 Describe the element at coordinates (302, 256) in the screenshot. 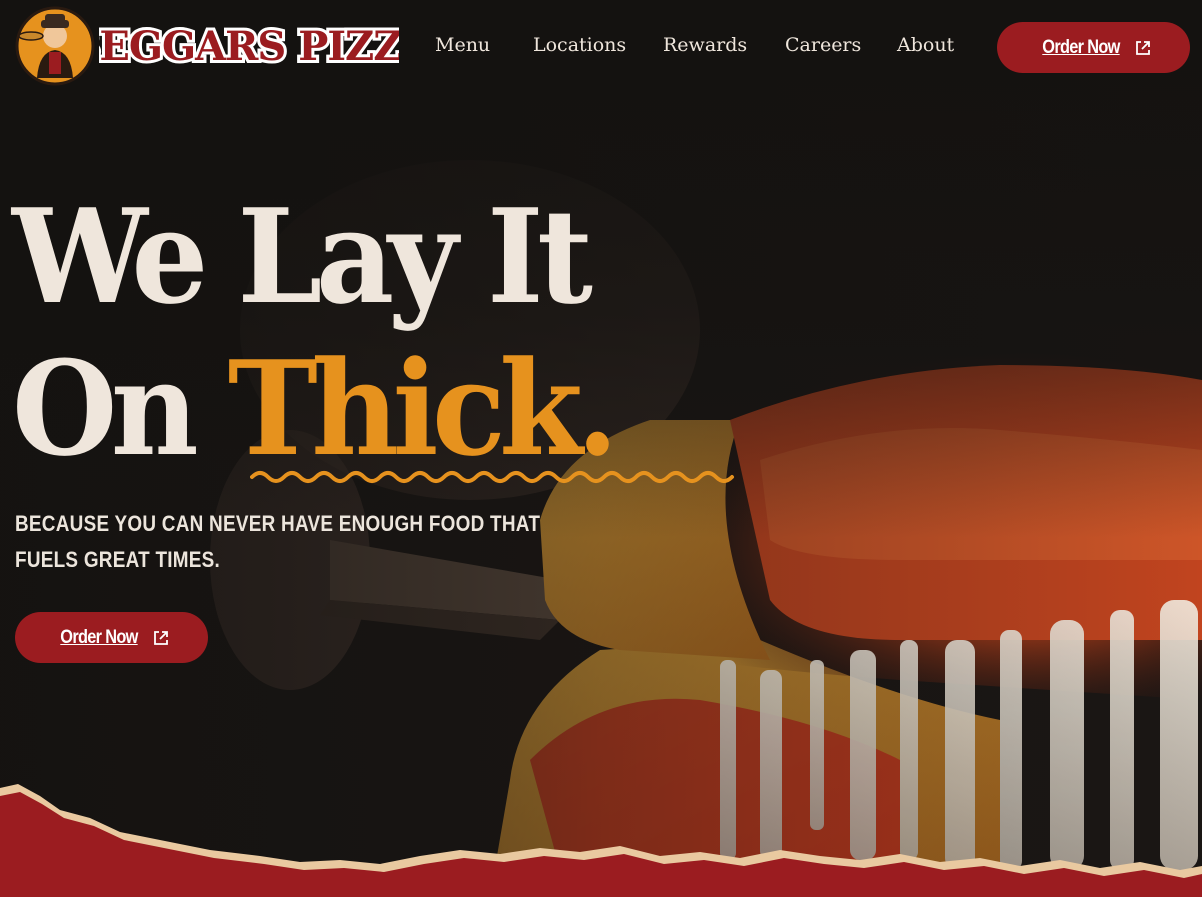

I see `headline-line-1: We Lay It` at that location.